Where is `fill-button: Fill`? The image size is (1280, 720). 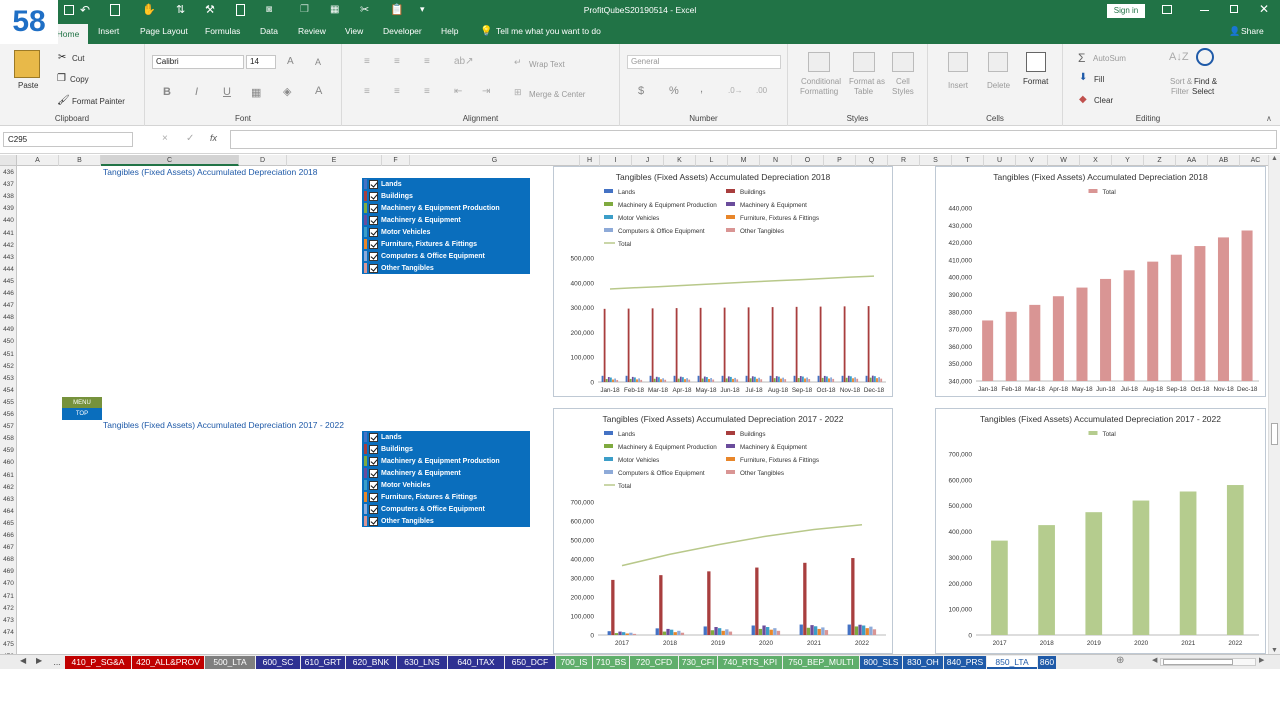 fill-button: Fill is located at coordinates (1099, 79).